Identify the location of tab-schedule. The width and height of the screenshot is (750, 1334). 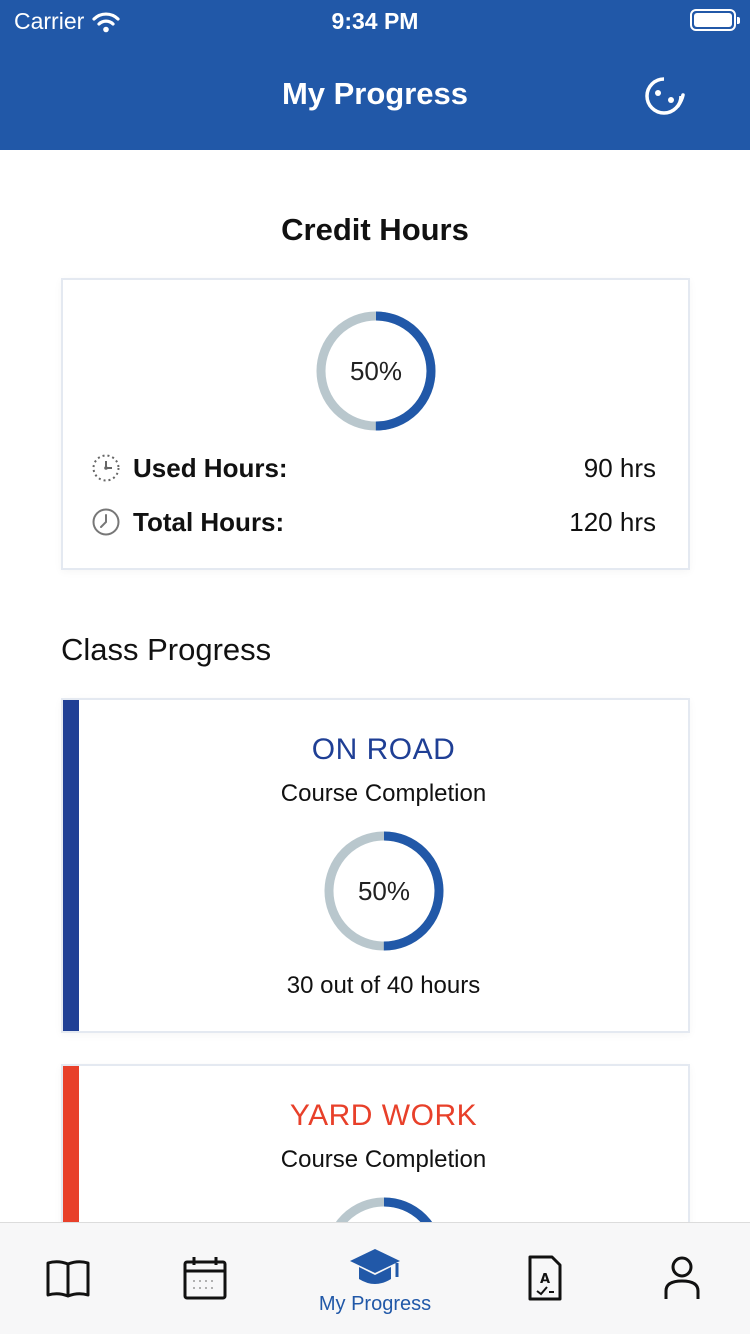
(205, 1278).